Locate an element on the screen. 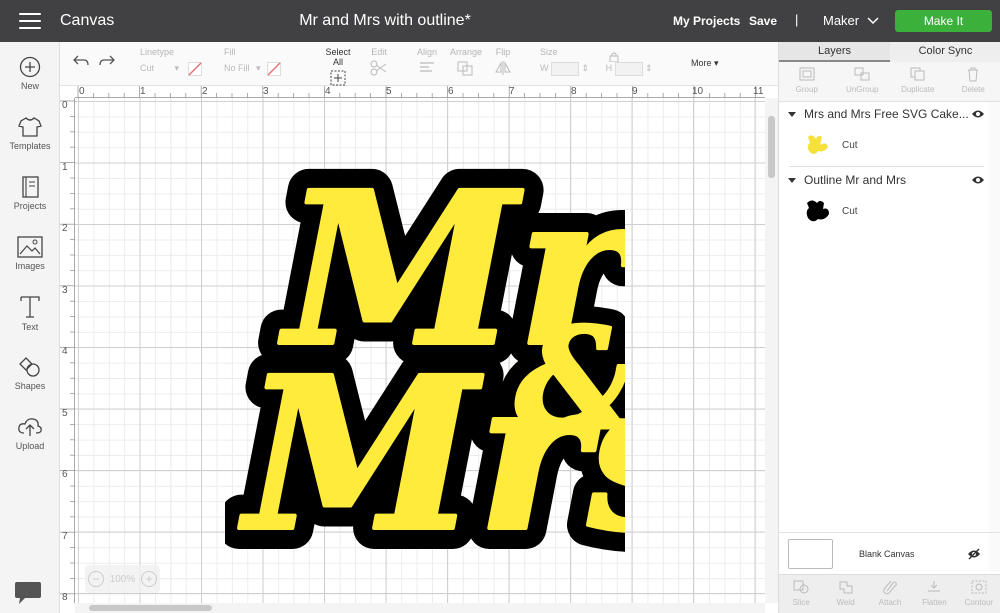  scissors-icon is located at coordinates (378, 68).